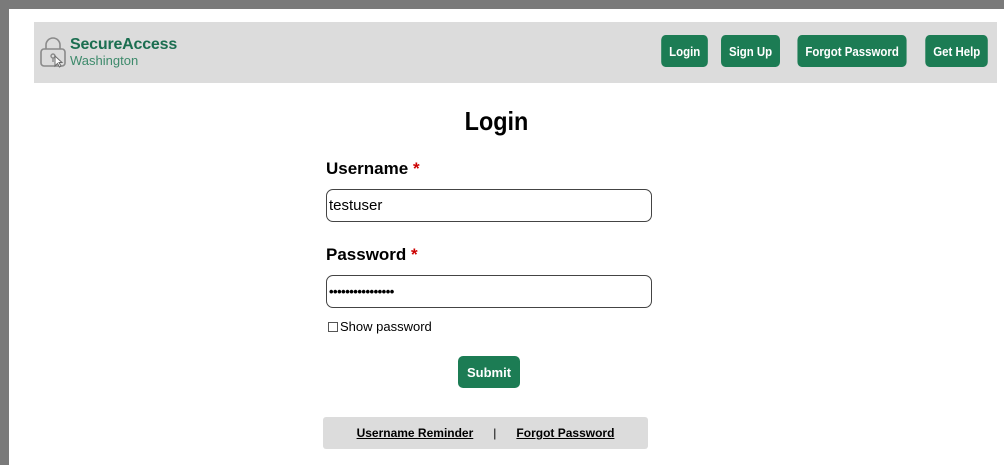 This screenshot has width=1004, height=465. Describe the element at coordinates (489, 372) in the screenshot. I see `submit-button: Submit` at that location.